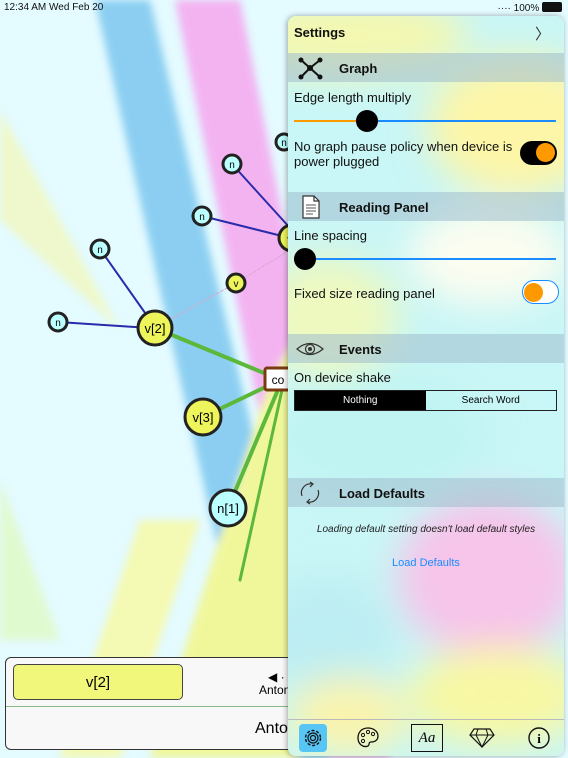 This screenshot has height=758, width=568. Describe the element at coordinates (425, 121) in the screenshot. I see `edge-length-slider` at that location.